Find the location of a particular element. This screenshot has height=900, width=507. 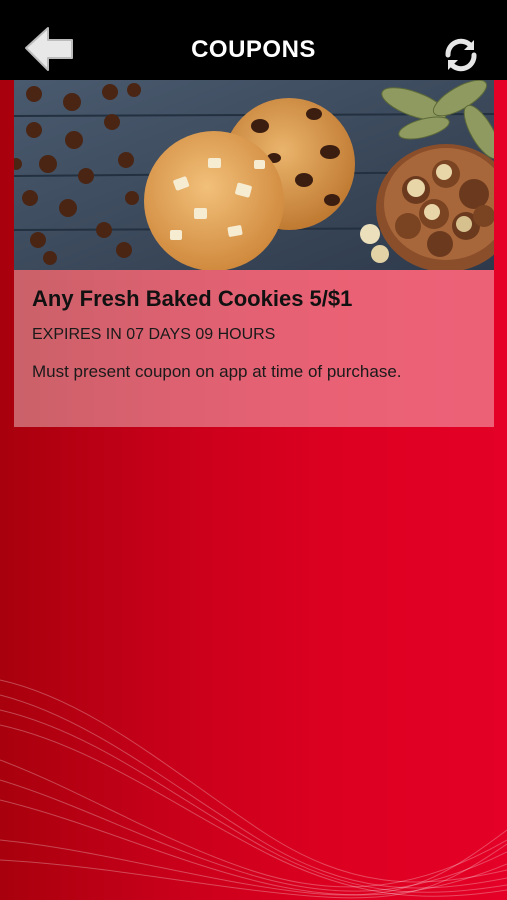

refresh-button is located at coordinates (461, 55).